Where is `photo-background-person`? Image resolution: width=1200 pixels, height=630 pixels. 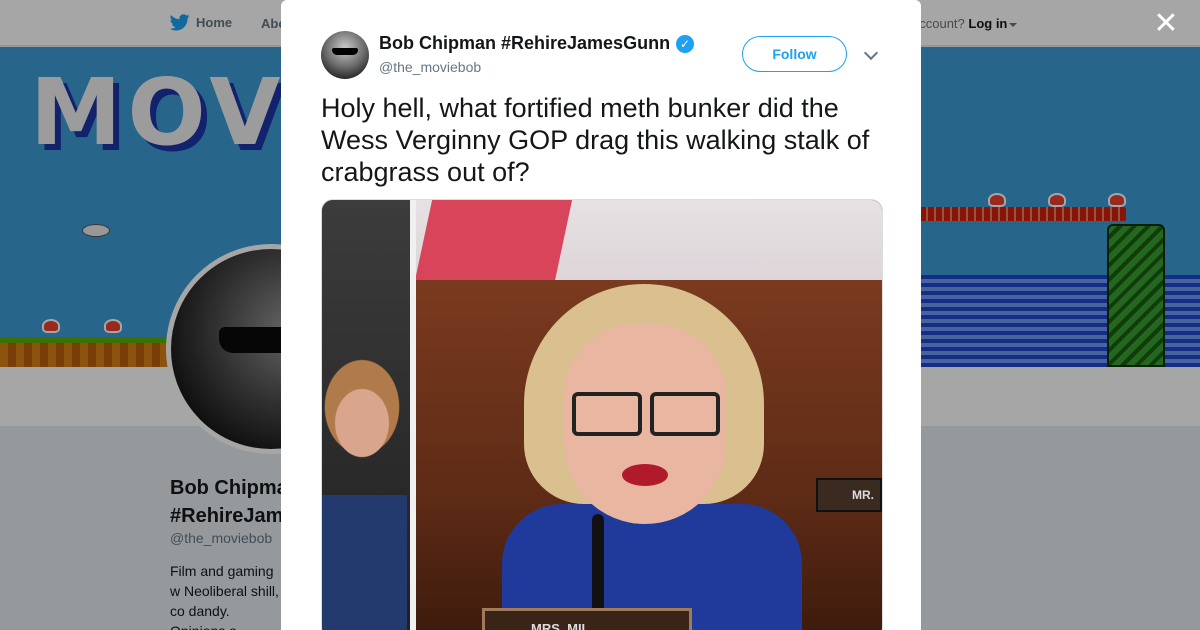
photo-background-person is located at coordinates (364, 482).